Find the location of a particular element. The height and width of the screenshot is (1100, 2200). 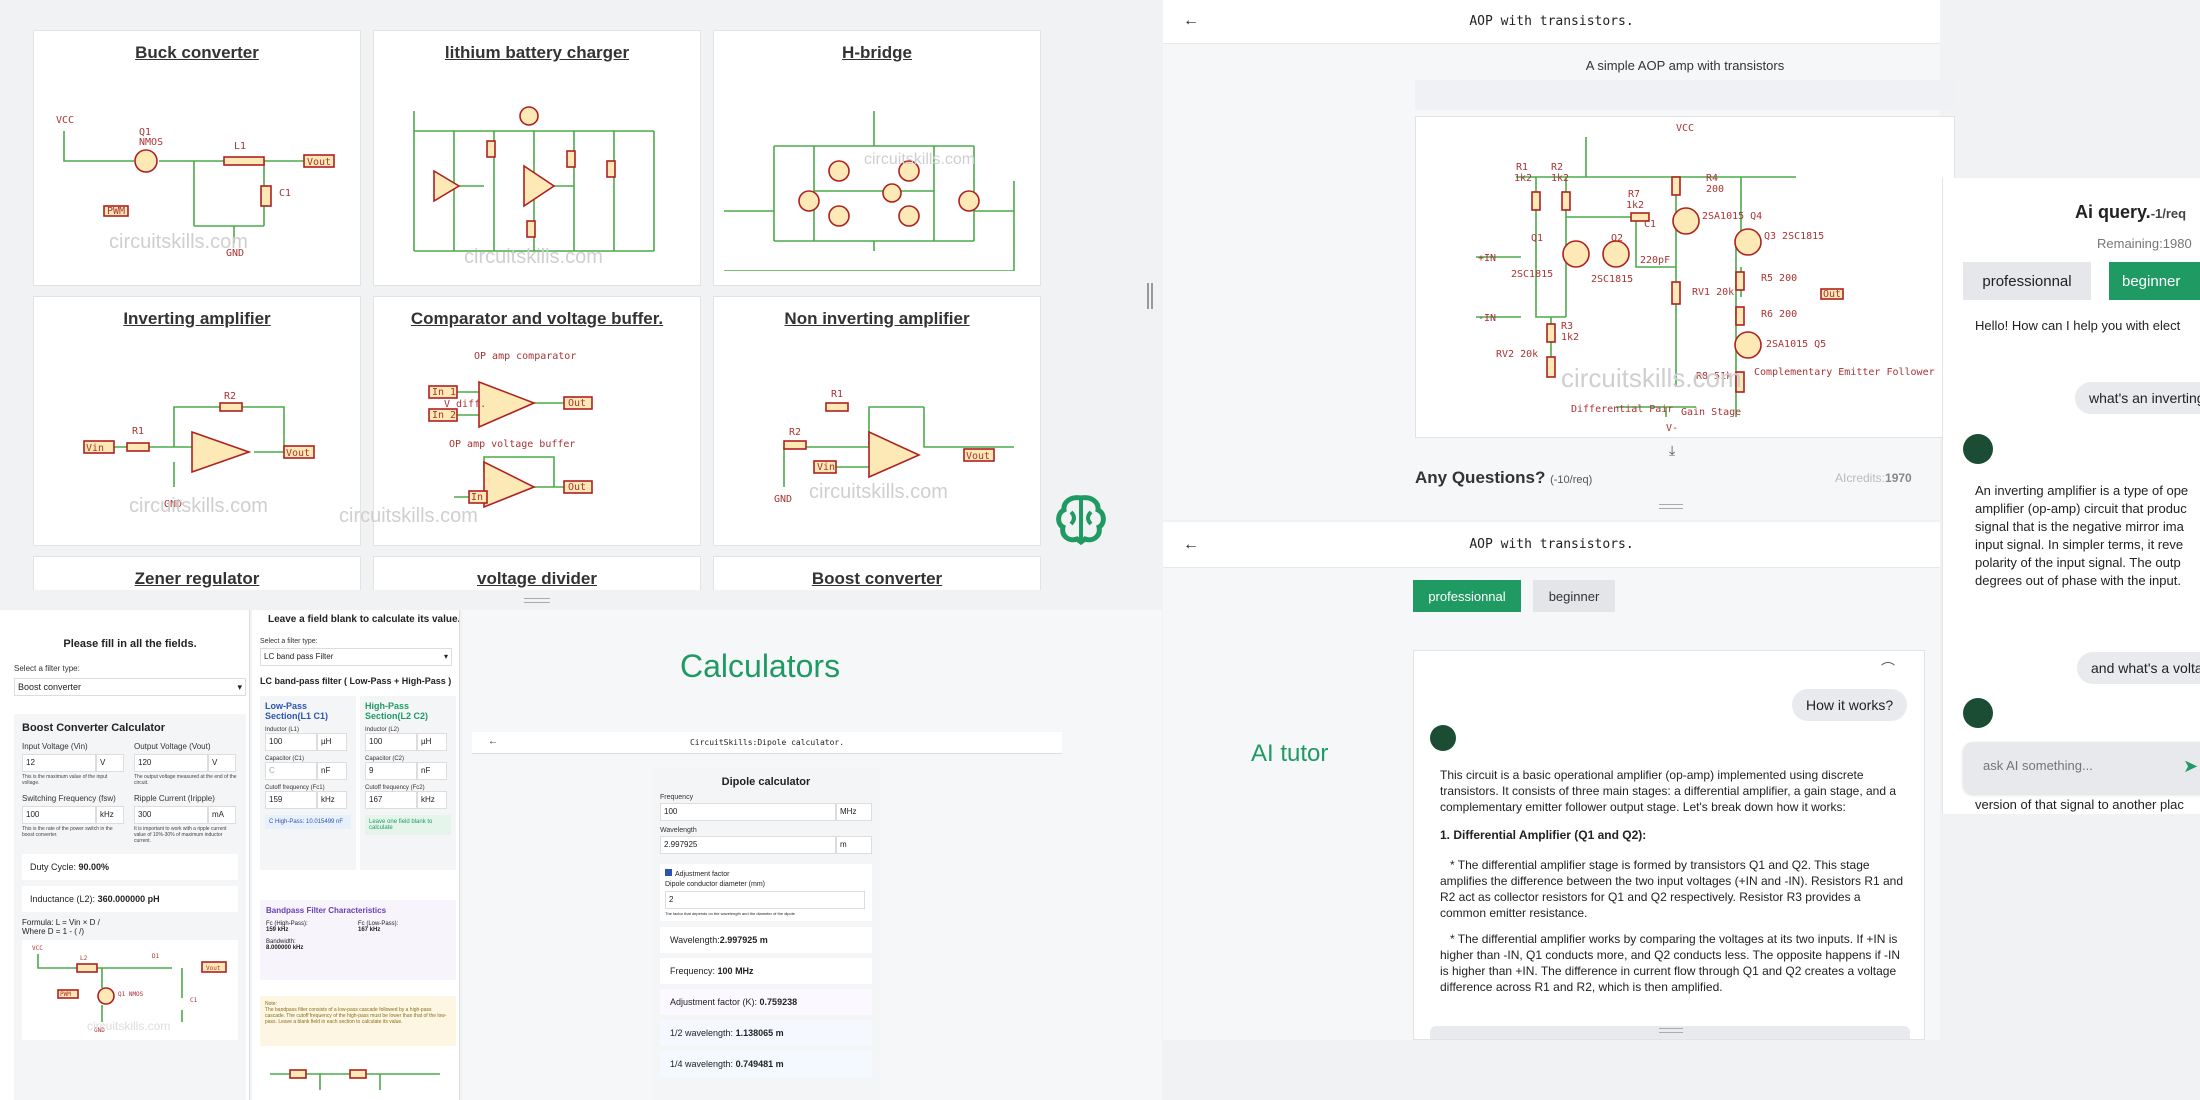

remaining-label: Remaining: is located at coordinates (2130, 243).